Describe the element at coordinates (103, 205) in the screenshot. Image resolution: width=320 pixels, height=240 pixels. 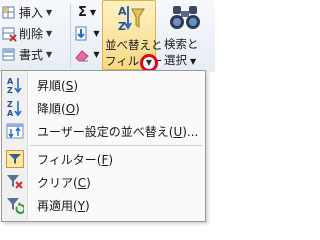
I see `menu-item-reapply: 再適用(Y)` at that location.